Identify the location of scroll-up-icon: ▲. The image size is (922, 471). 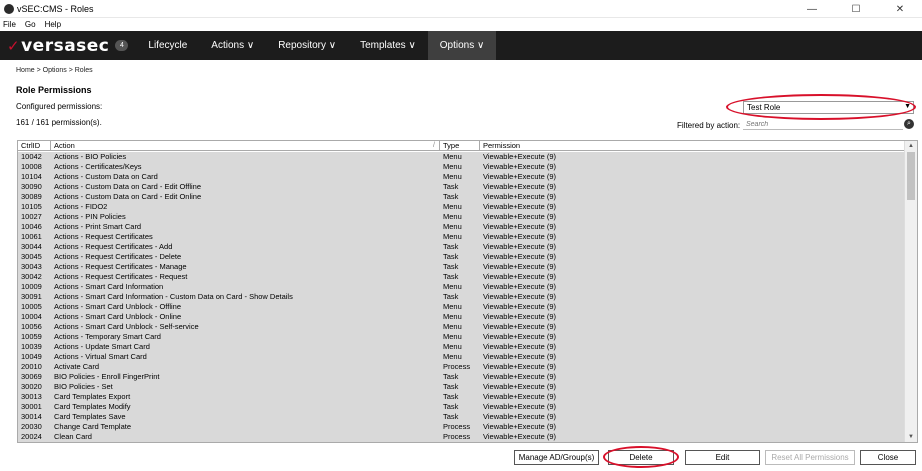
(911, 146).